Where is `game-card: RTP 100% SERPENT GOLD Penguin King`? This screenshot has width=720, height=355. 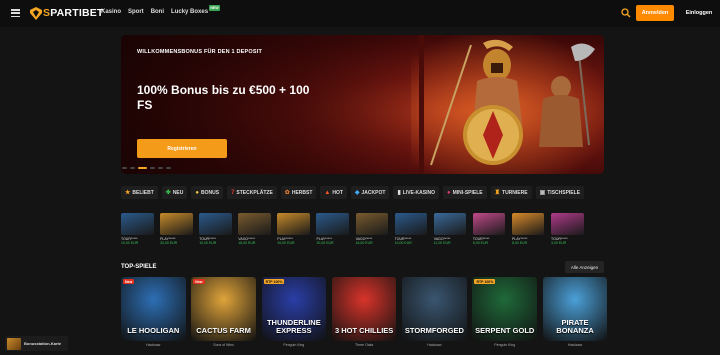
game-card: RTP 100% SERPENT GOLD Penguin King is located at coordinates (504, 312).